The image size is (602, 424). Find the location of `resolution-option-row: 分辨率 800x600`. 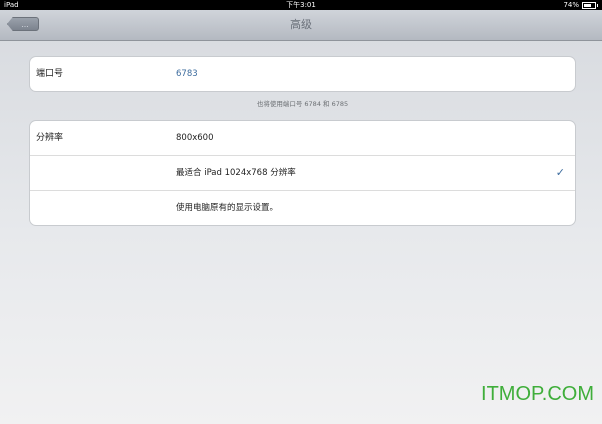

resolution-option-row: 分辨率 800x600 is located at coordinates (302, 138).